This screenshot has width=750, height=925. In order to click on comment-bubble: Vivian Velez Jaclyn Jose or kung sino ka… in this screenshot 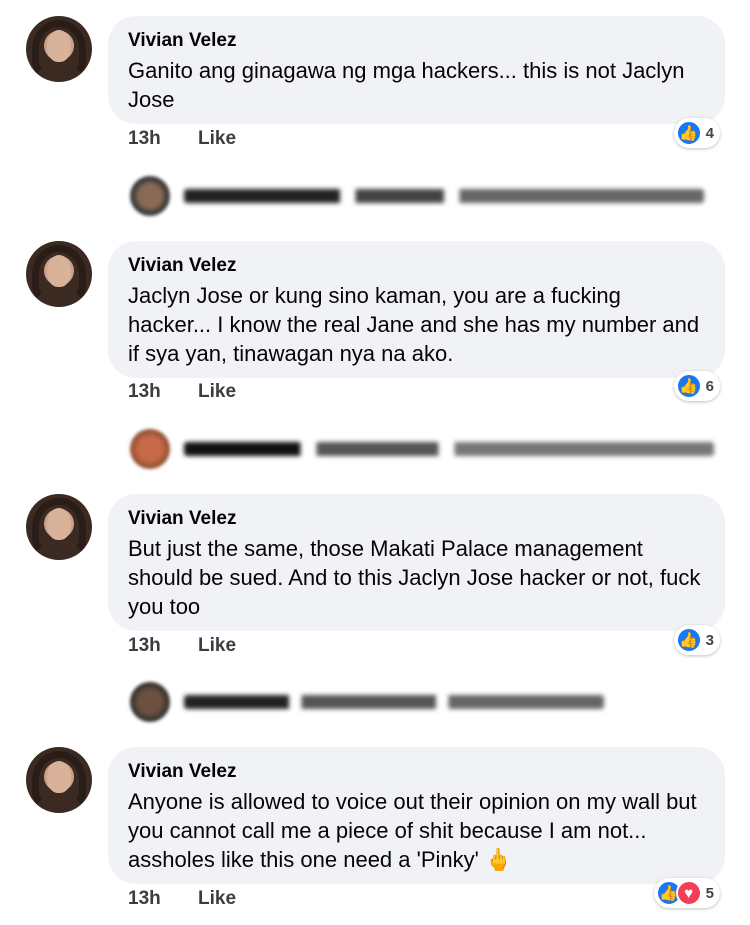, I will do `click(416, 309)`.